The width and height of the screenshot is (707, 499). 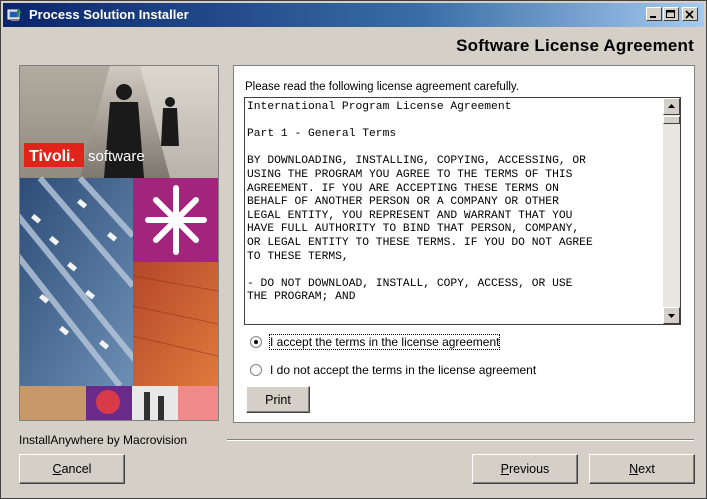 I want to click on arrow-down-icon, so click(x=671, y=316).